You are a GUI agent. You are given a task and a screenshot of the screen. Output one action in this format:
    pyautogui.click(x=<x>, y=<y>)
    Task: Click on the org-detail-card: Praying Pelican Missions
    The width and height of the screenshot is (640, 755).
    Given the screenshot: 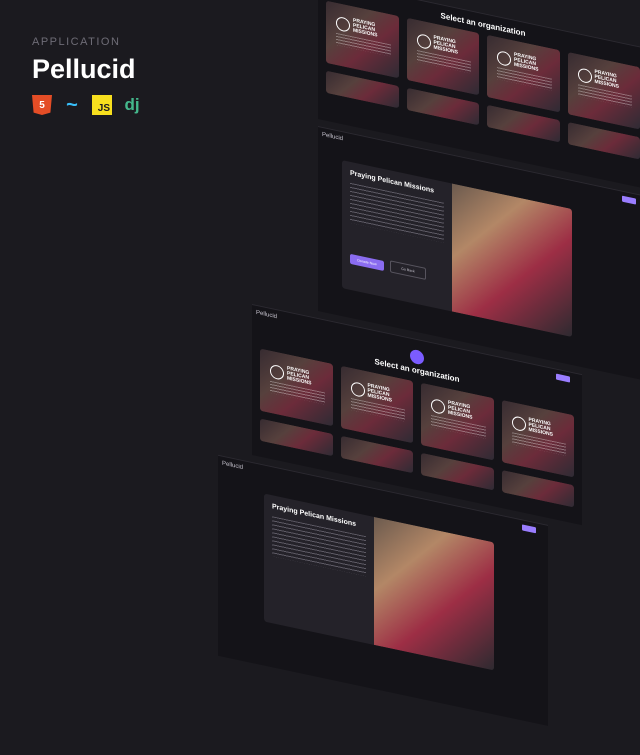 What is the action you would take?
    pyautogui.click(x=379, y=582)
    